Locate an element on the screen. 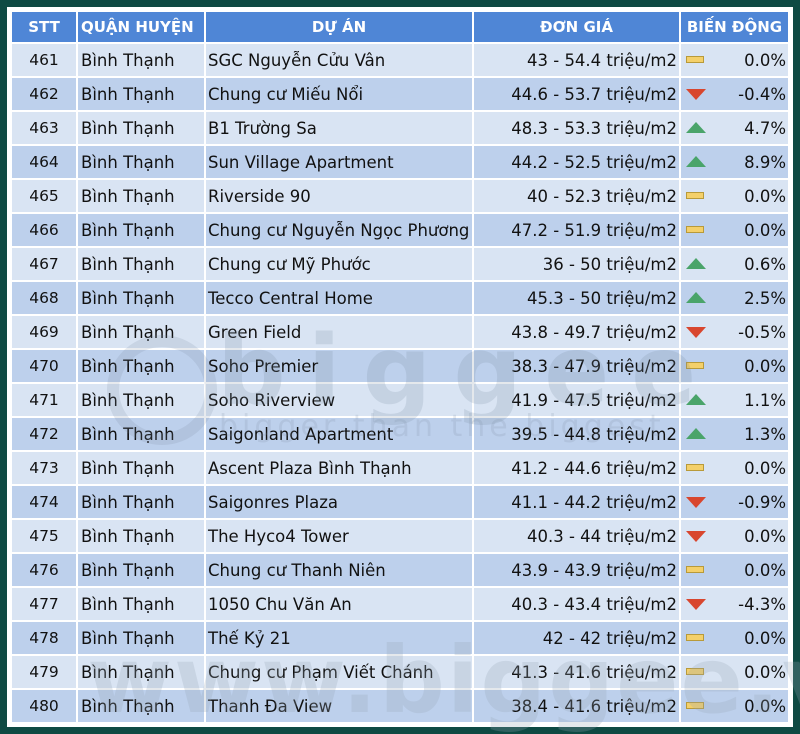 This screenshot has width=800, height=734. row-bien-dong: -0.9% is located at coordinates (734, 502).